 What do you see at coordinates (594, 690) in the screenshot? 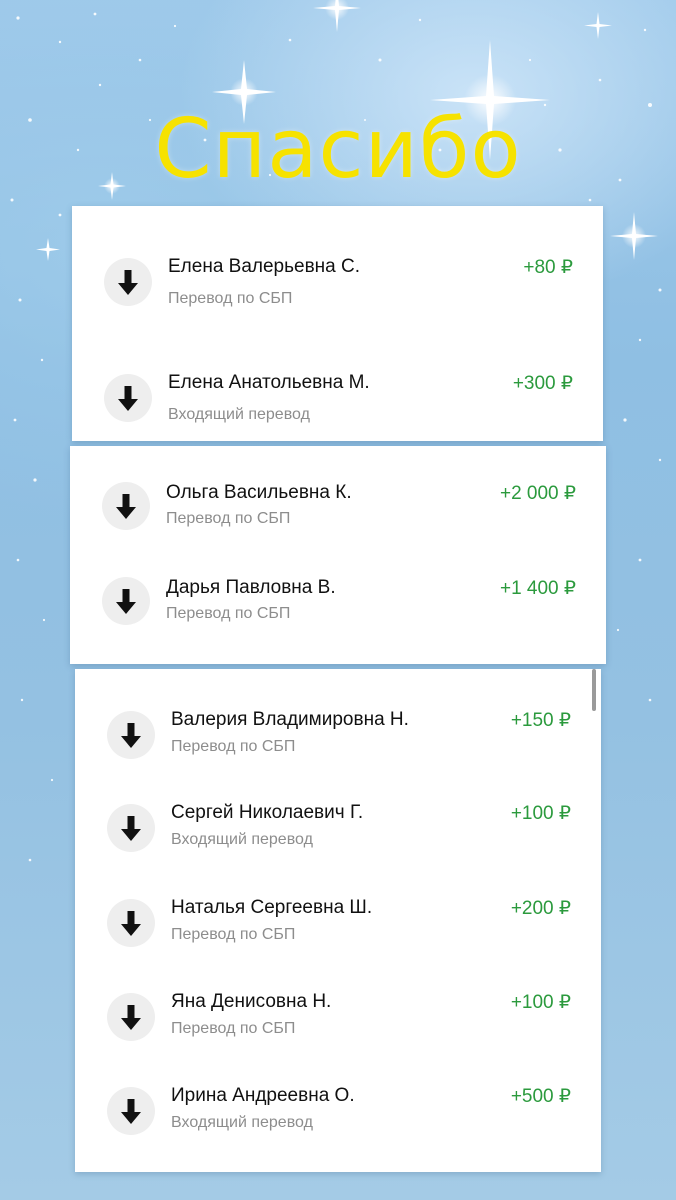
I see `scrollbar` at bounding box center [594, 690].